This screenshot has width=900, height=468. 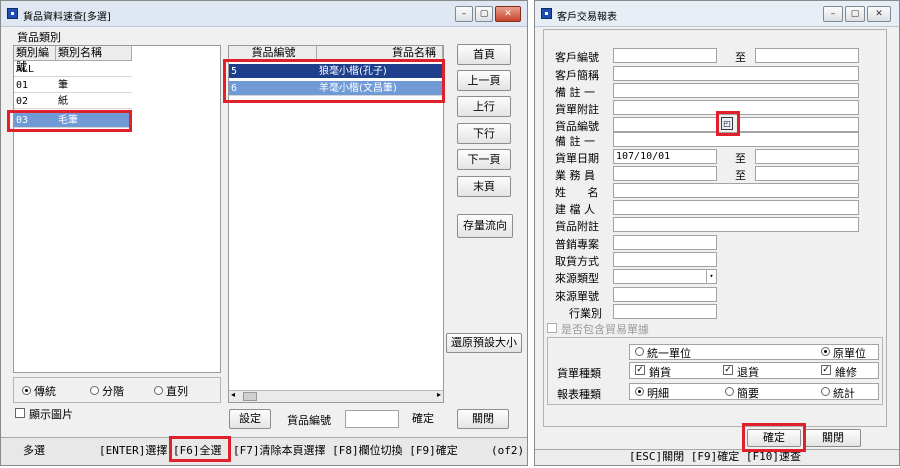 I want to click on report-brief-label: 簡要, so click(x=748, y=393).